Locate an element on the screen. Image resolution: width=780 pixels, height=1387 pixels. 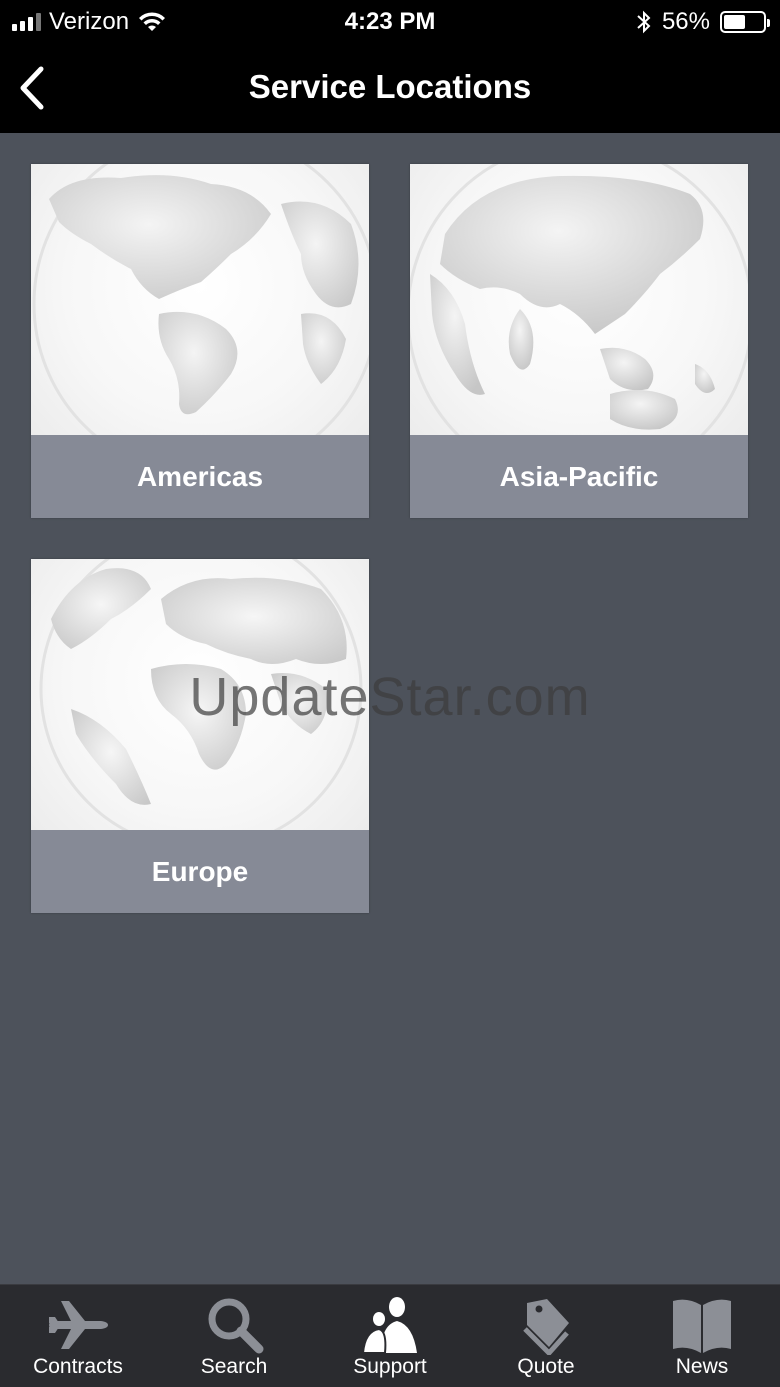
globe-asia-icon is located at coordinates (579, 299).